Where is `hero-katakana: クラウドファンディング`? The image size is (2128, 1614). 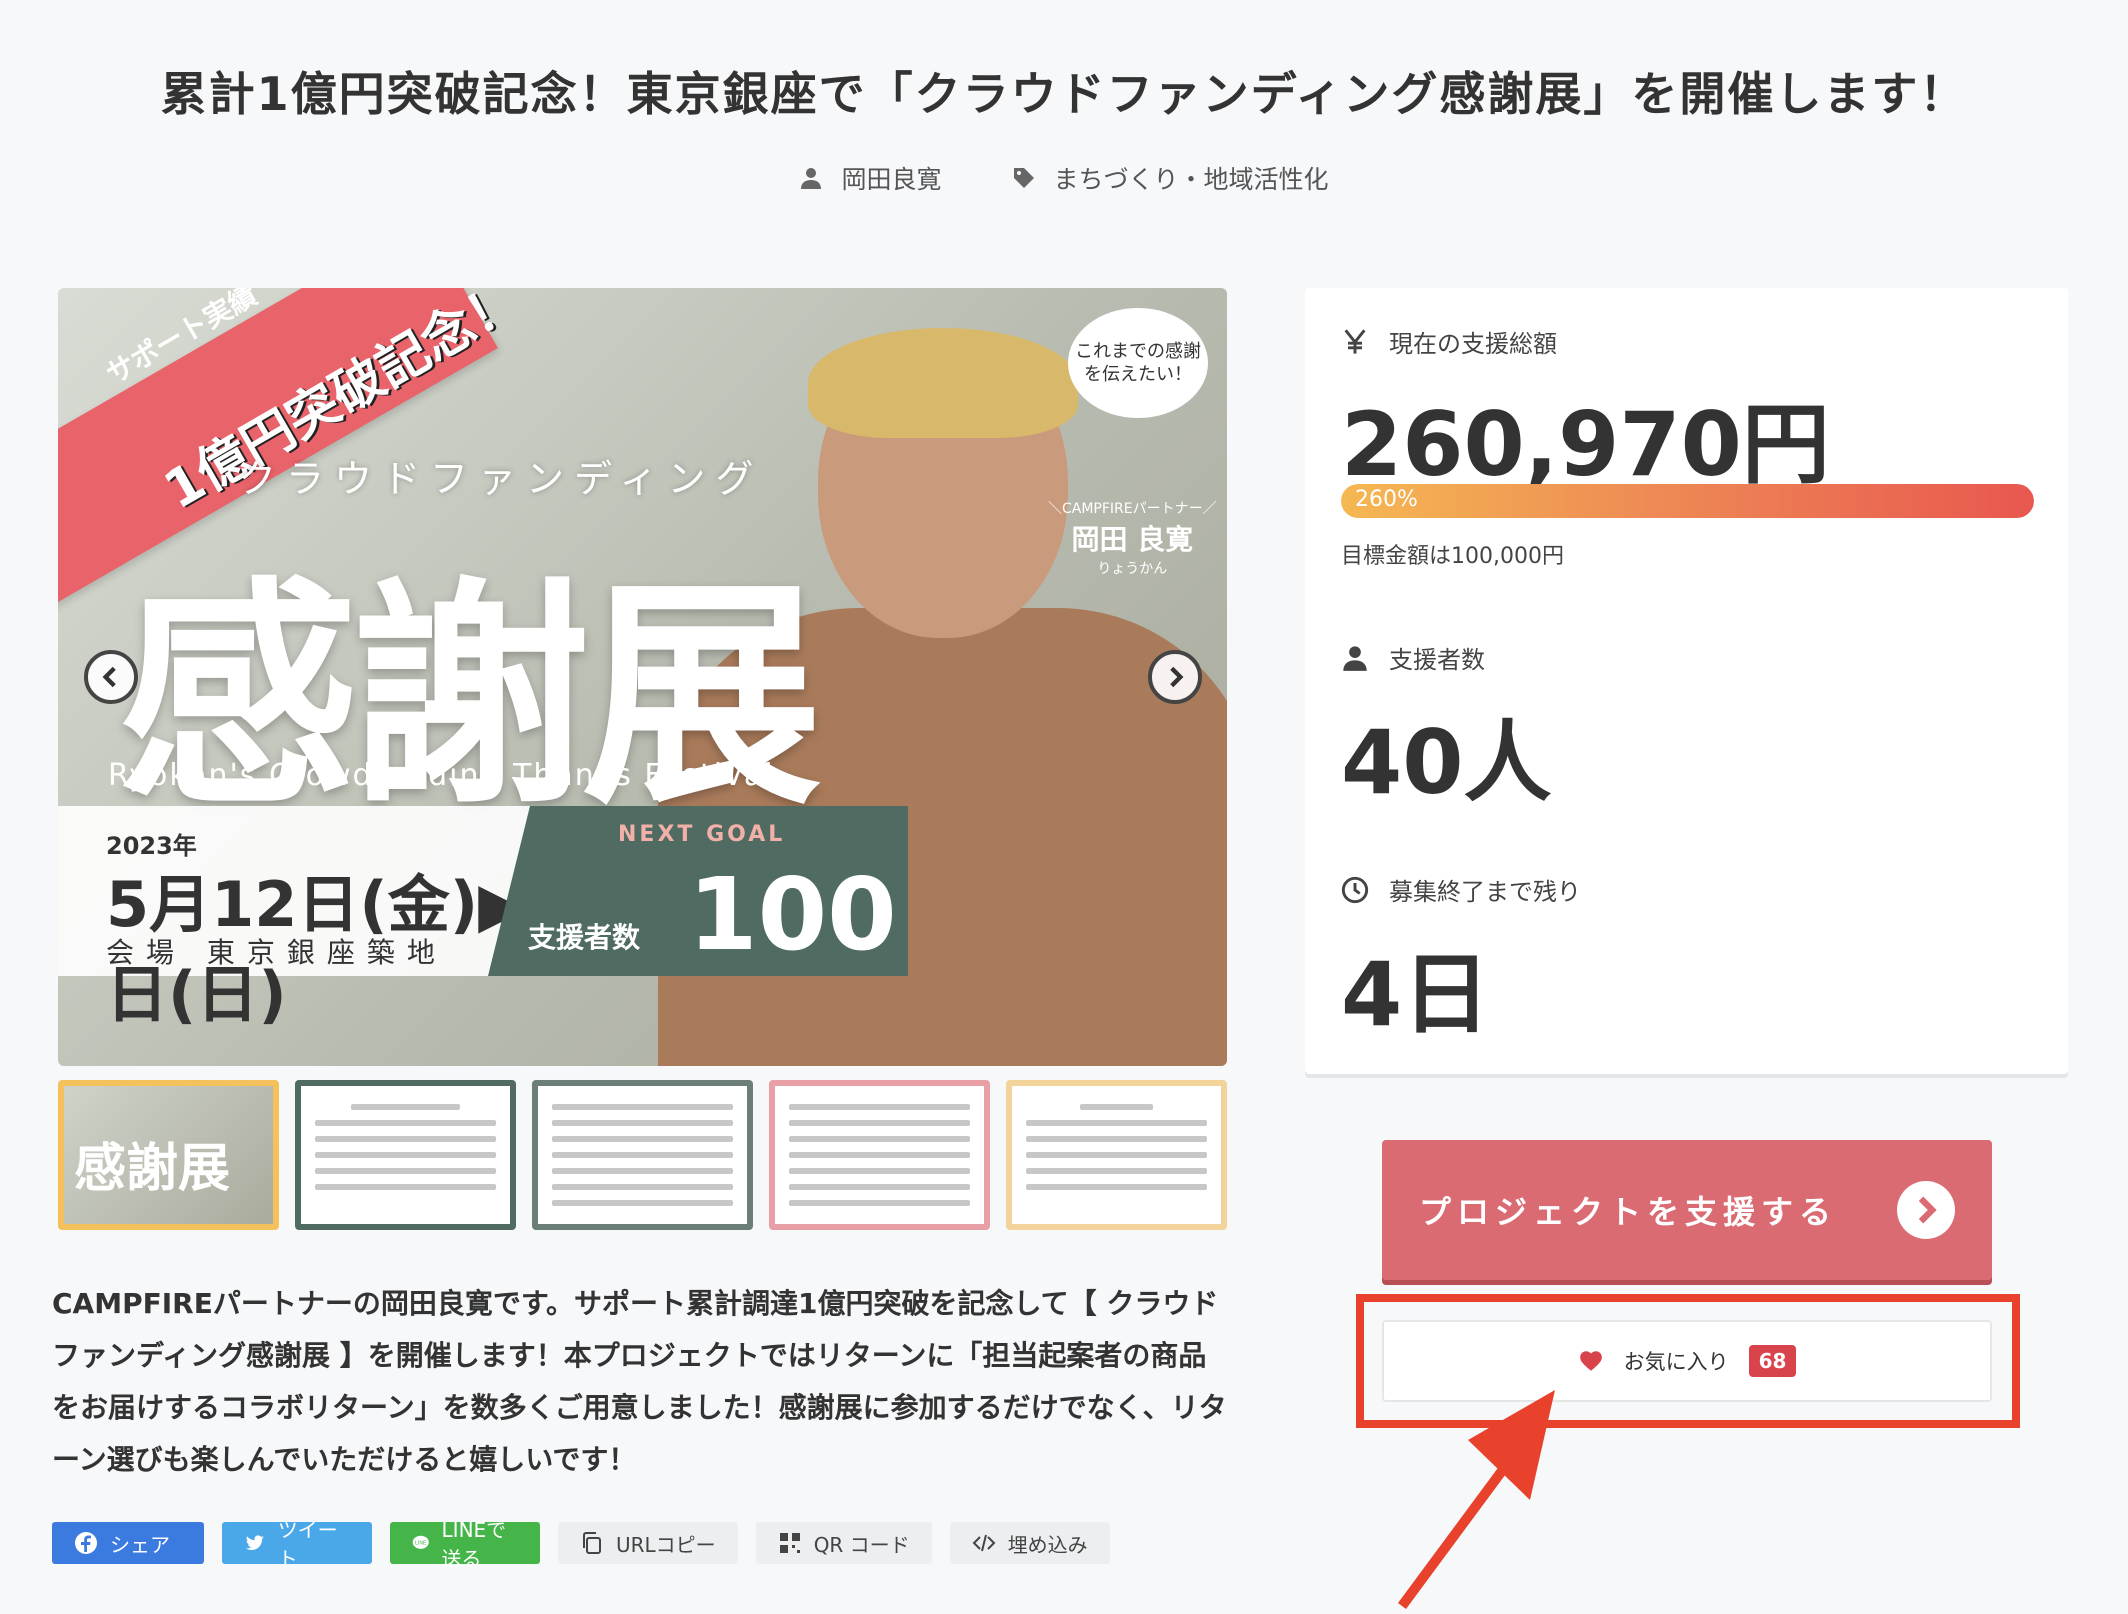
hero-katakana: クラウドファンディング is located at coordinates (501, 479).